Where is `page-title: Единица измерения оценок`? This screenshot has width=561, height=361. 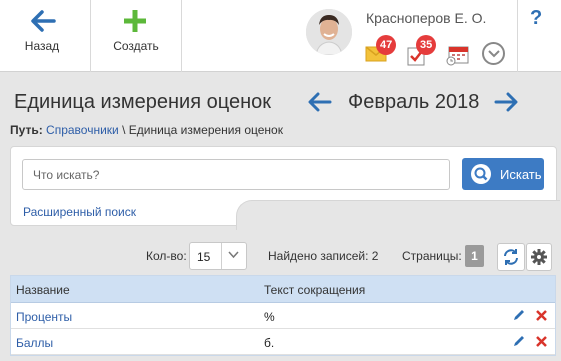 page-title: Единица измерения оценок is located at coordinates (142, 102).